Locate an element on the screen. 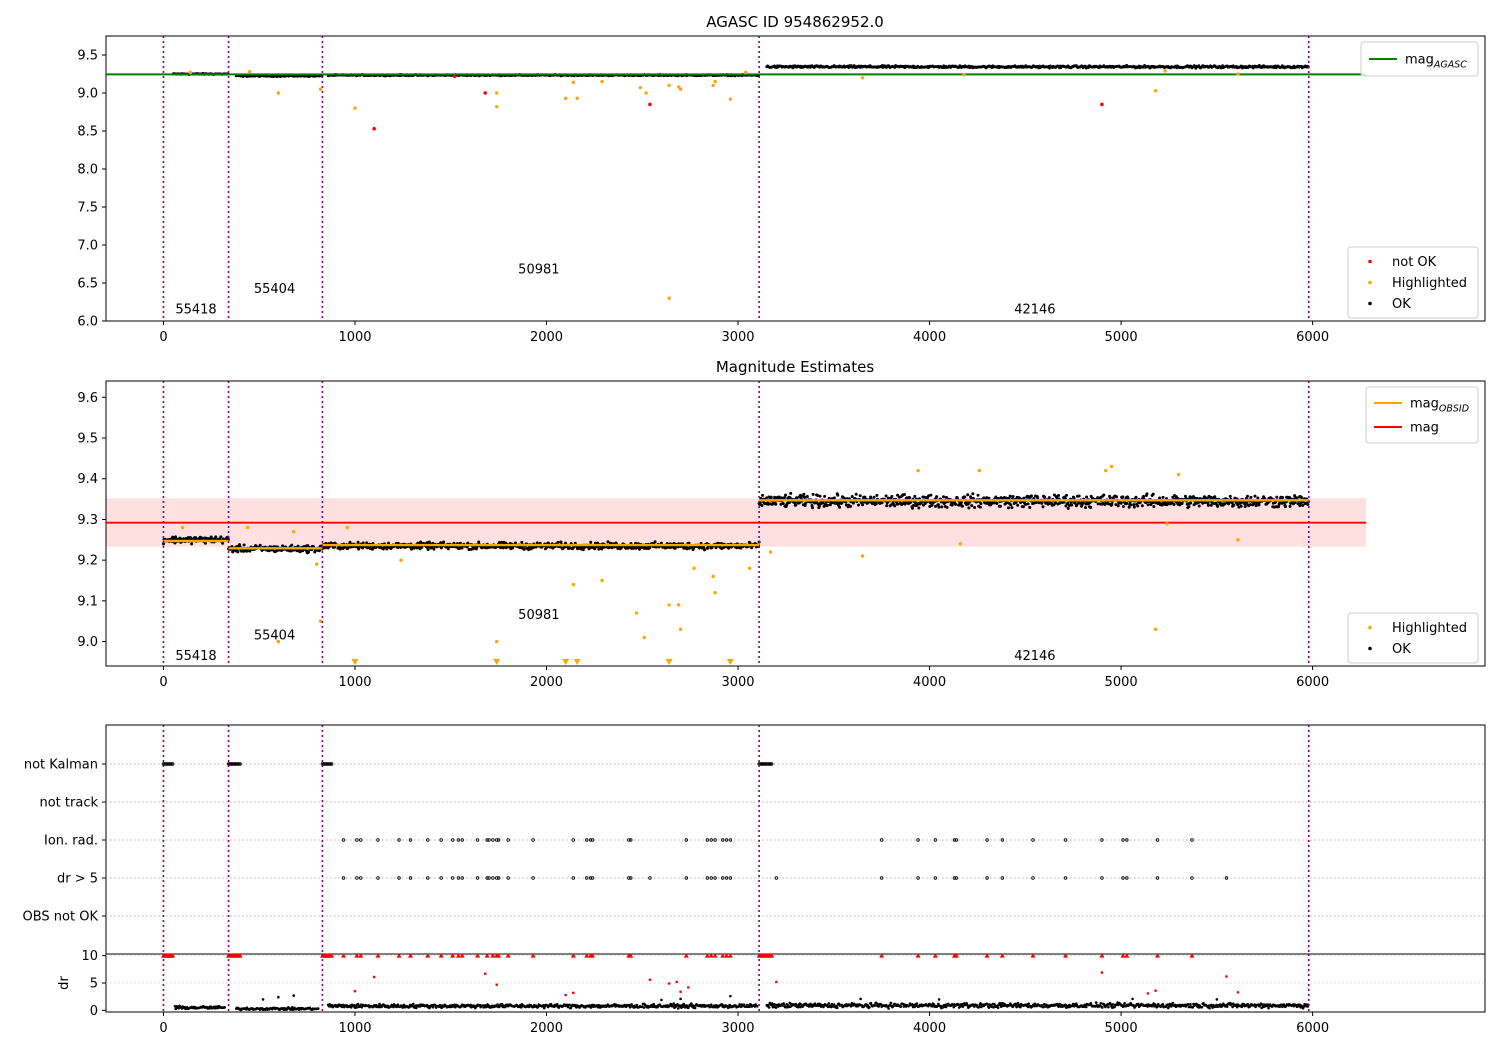 The width and height of the screenshot is (1500, 1050). x-tick-label: 1000 is located at coordinates (354, 337).